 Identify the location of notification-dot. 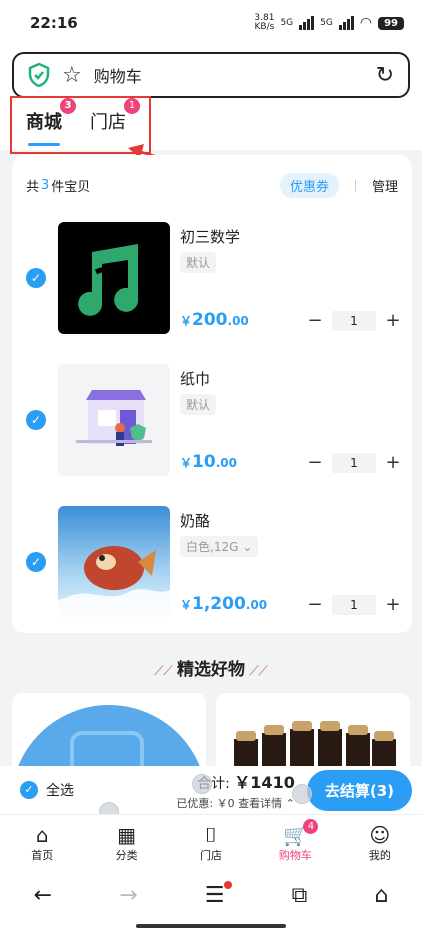
(228, 885).